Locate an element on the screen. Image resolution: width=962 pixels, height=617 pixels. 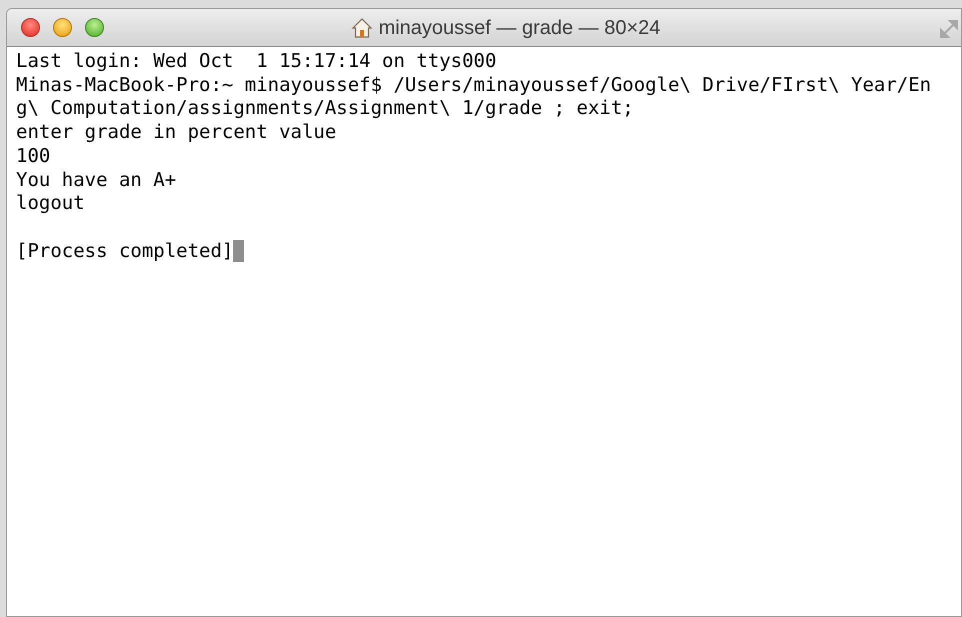
terminal-line: You have an A+ is located at coordinates (96, 180).